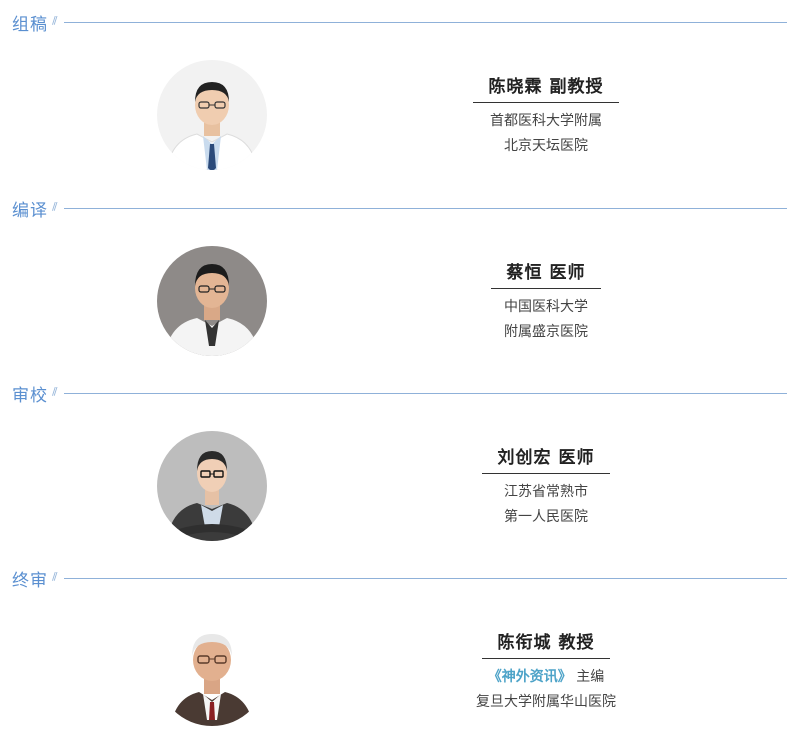  I want to click on section-header: 编译 //, so click(399, 203).